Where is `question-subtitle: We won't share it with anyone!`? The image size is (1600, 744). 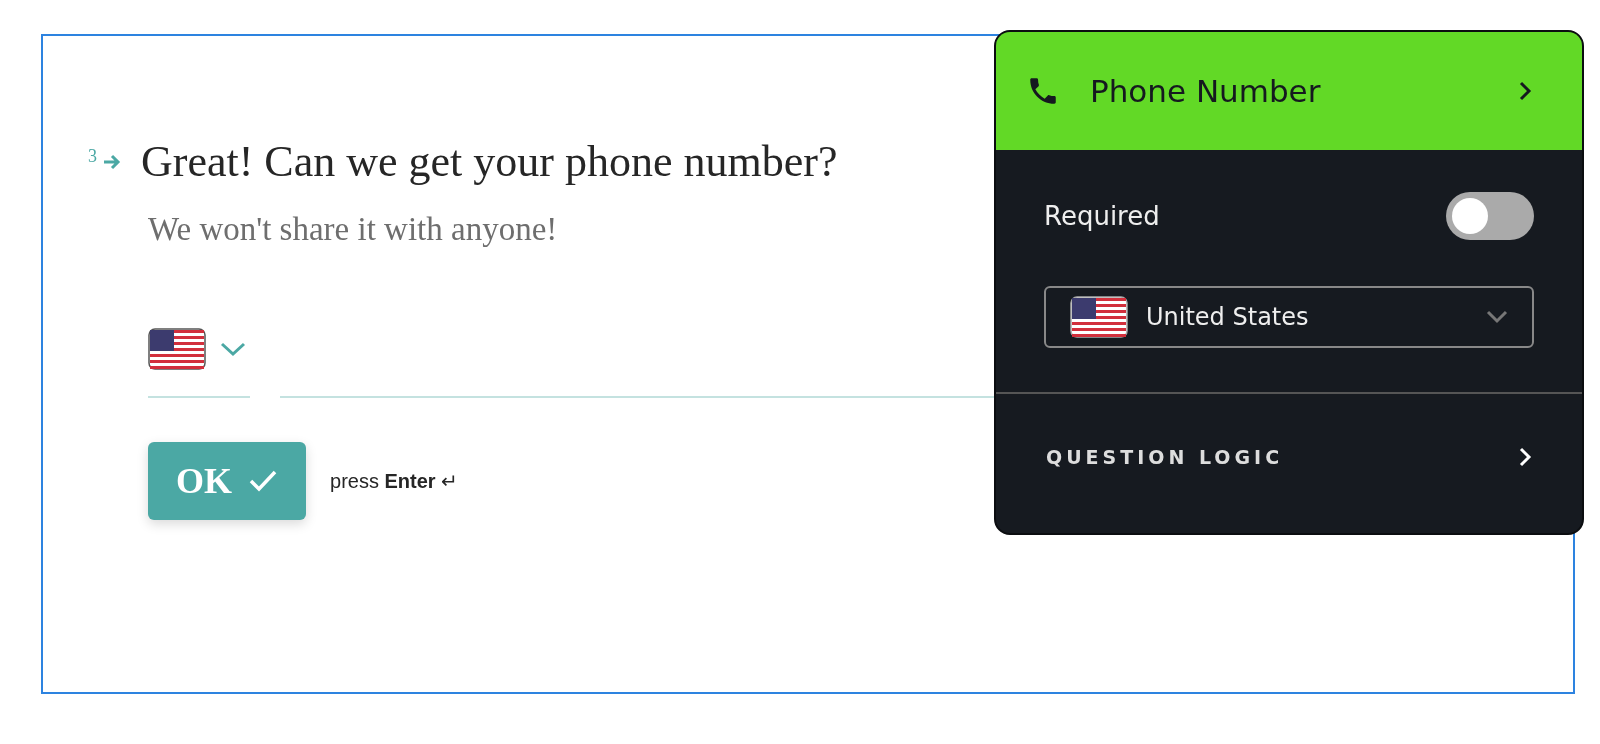
question-subtitle: We won't share it with anyone! is located at coordinates (353, 229).